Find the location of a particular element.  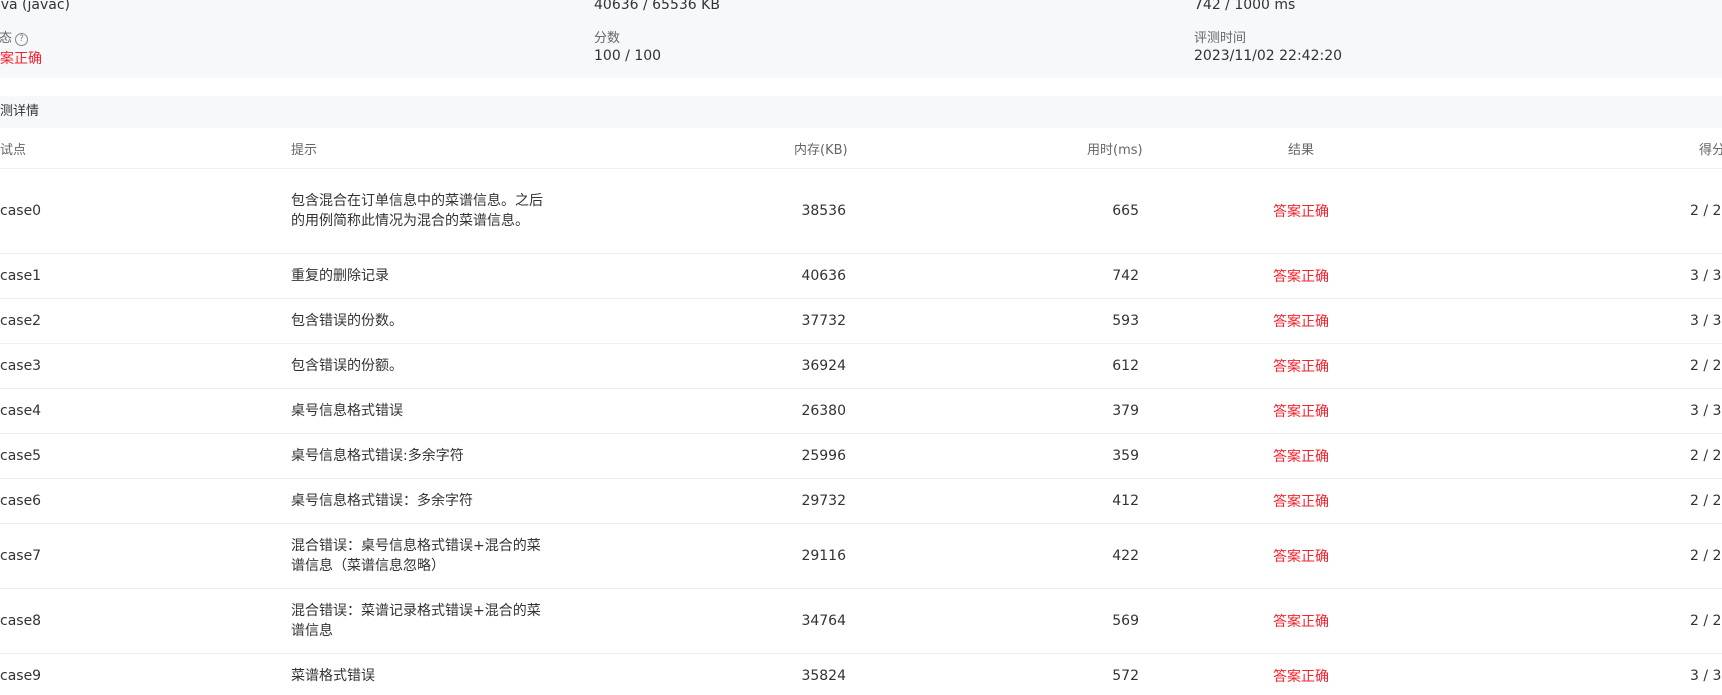

case-id: case7 is located at coordinates (21, 556).